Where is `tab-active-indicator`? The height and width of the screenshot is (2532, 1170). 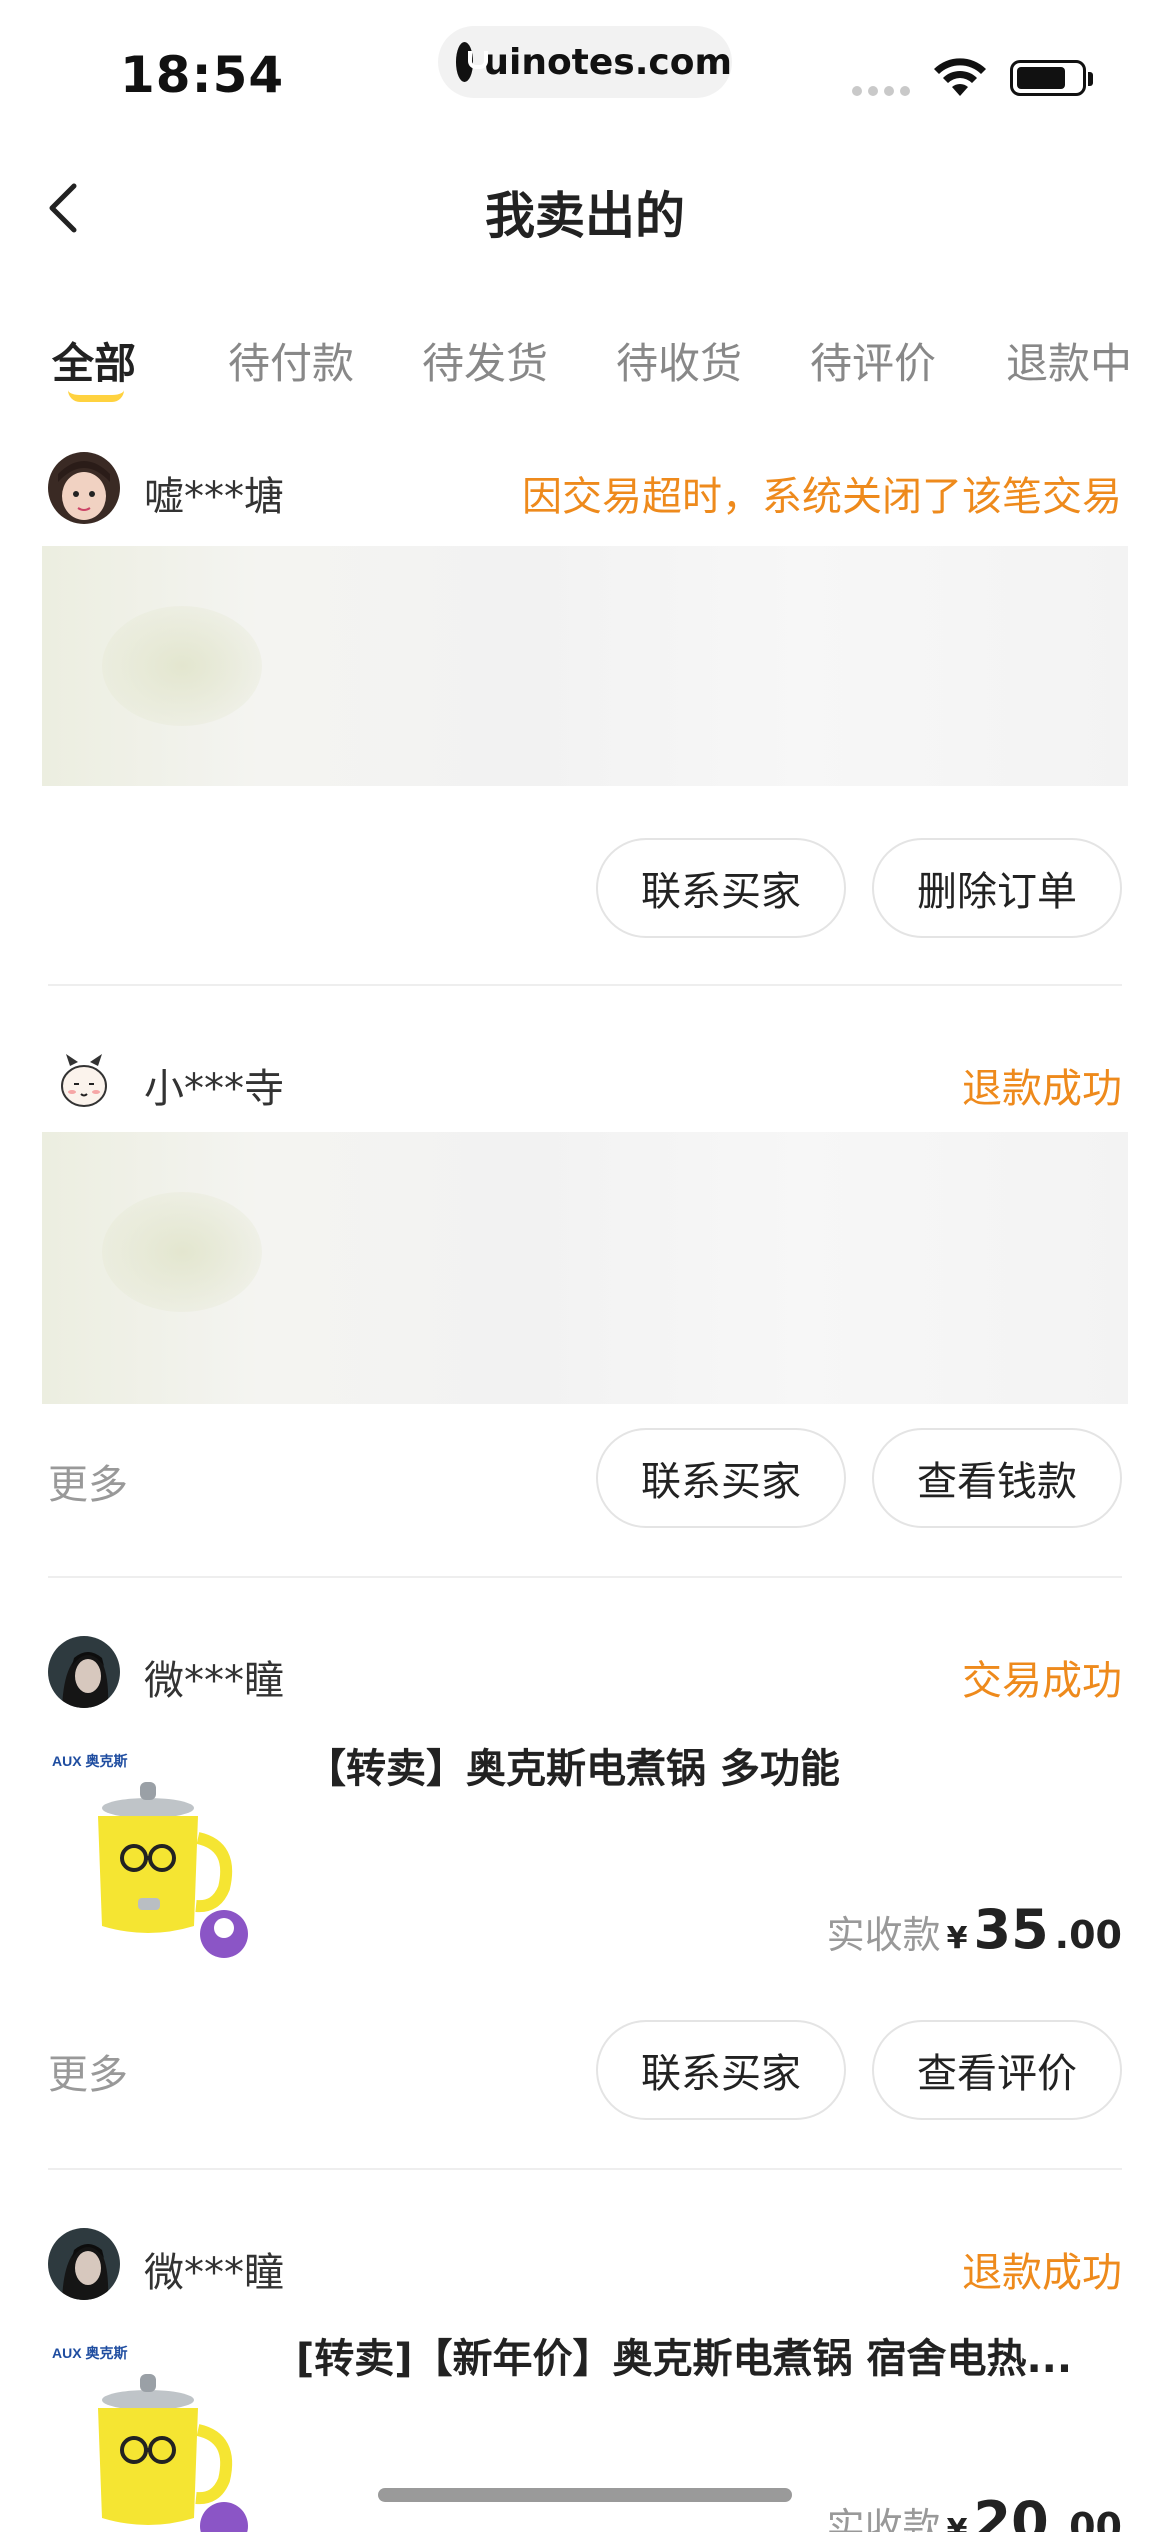
tab-active-indicator is located at coordinates (96, 396).